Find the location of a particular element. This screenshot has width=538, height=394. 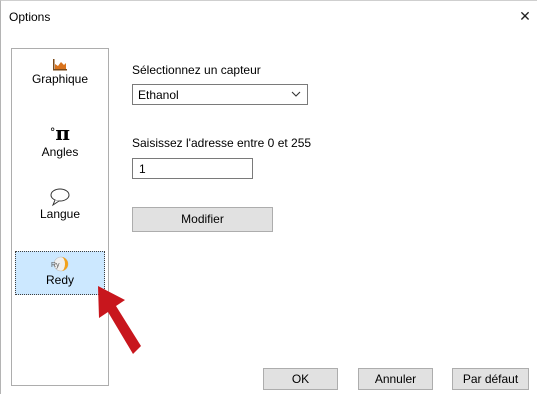

chevron-down-icon is located at coordinates (296, 95).